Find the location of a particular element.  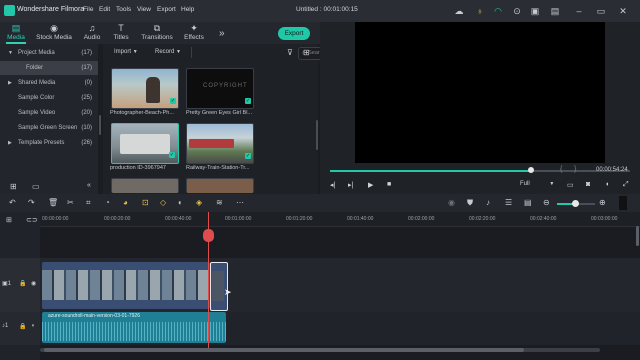

cloud-icon: ☁ is located at coordinates (459, 11).